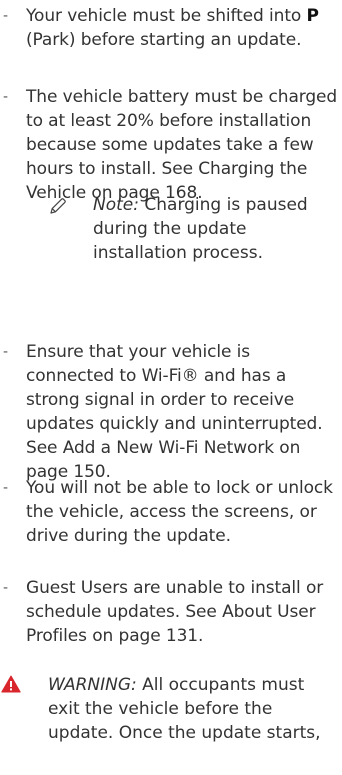 The height and width of the screenshot is (775, 342). What do you see at coordinates (166, 16) in the screenshot?
I see `list-item-text-start: Your vehicle must be shifted into` at bounding box center [166, 16].